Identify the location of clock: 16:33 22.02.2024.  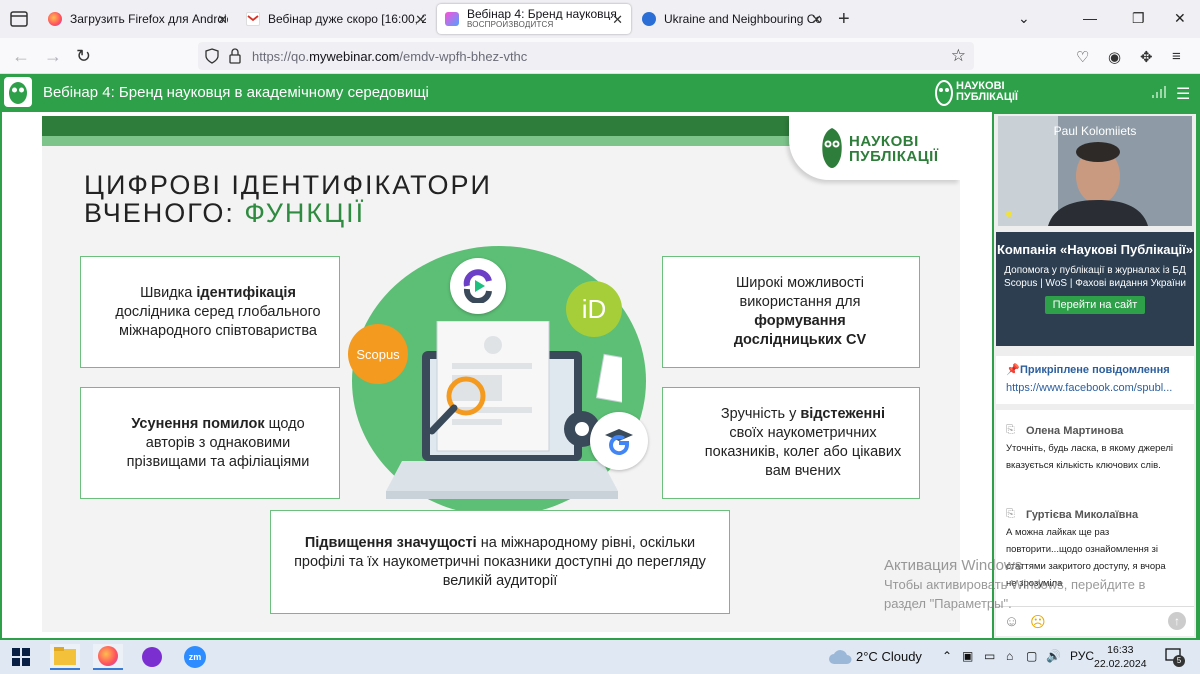
(1120, 657).